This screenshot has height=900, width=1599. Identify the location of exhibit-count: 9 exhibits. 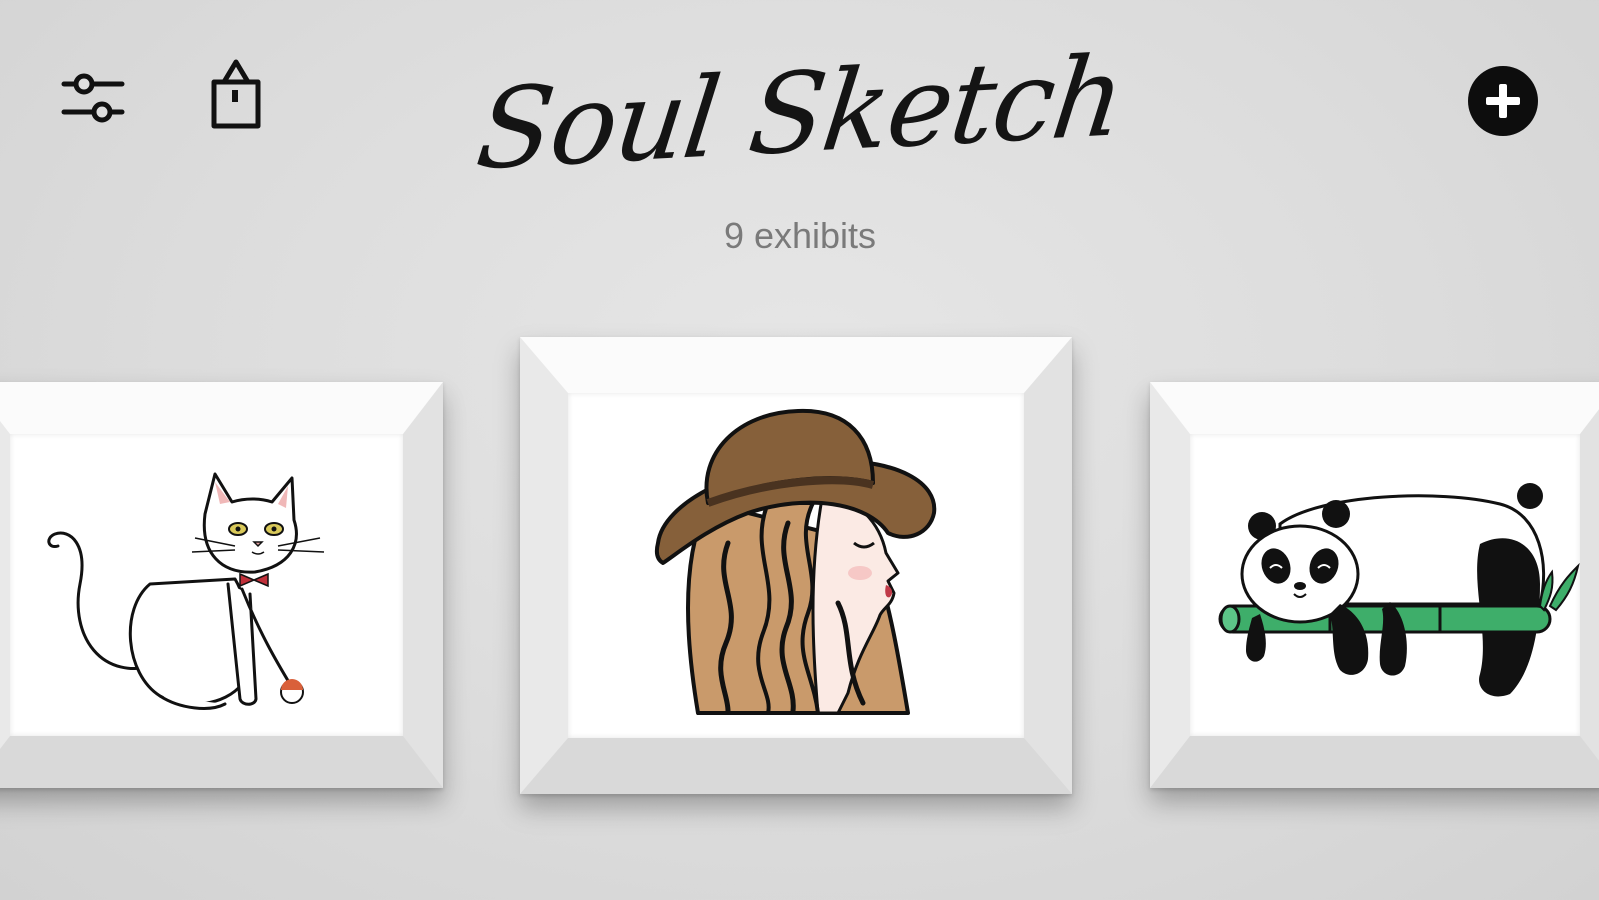
(800, 235).